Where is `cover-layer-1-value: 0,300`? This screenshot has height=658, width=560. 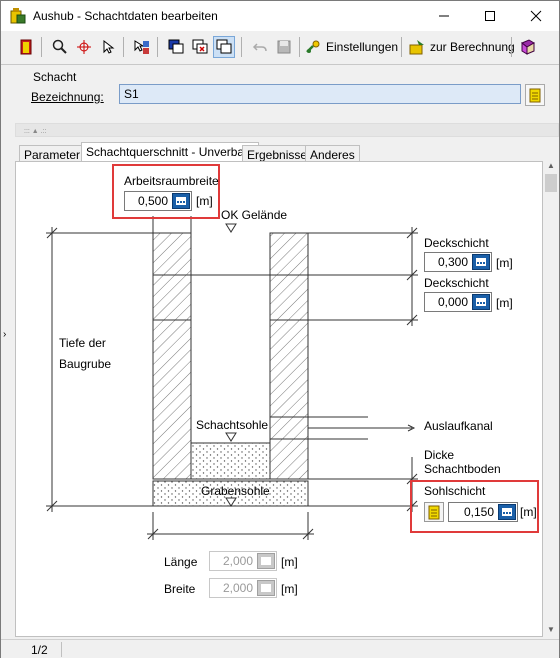
cover-layer-1-value: 0,300 is located at coordinates (452, 262).